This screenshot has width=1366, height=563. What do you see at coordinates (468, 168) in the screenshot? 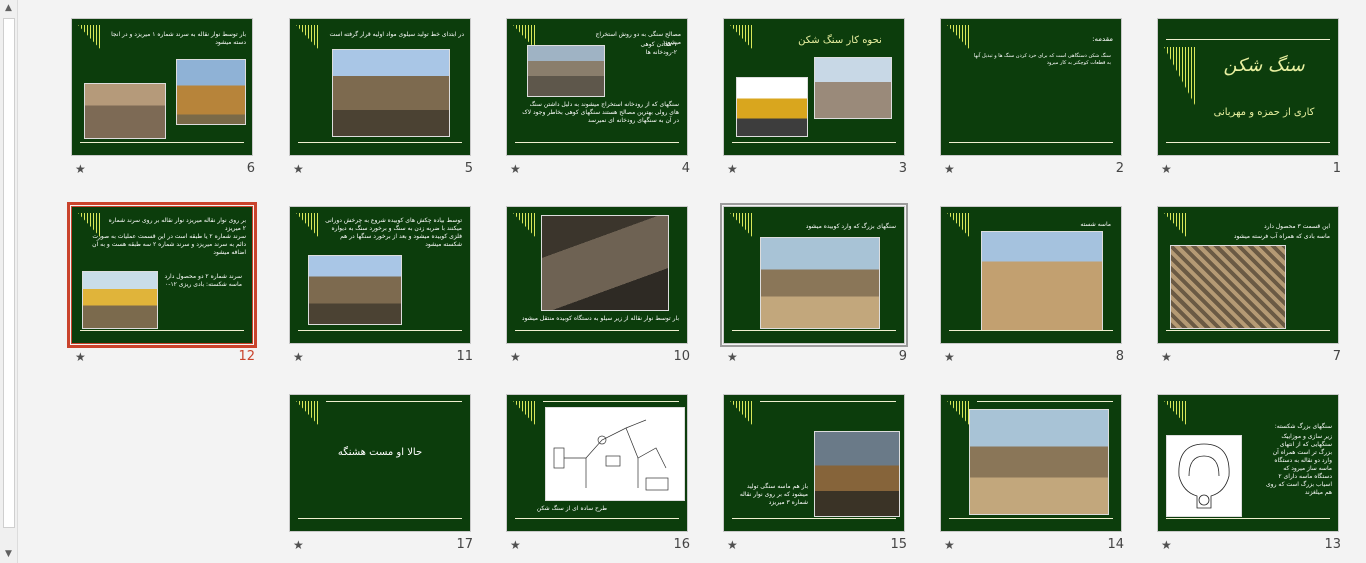
I see `slide-number: 5` at bounding box center [468, 168].